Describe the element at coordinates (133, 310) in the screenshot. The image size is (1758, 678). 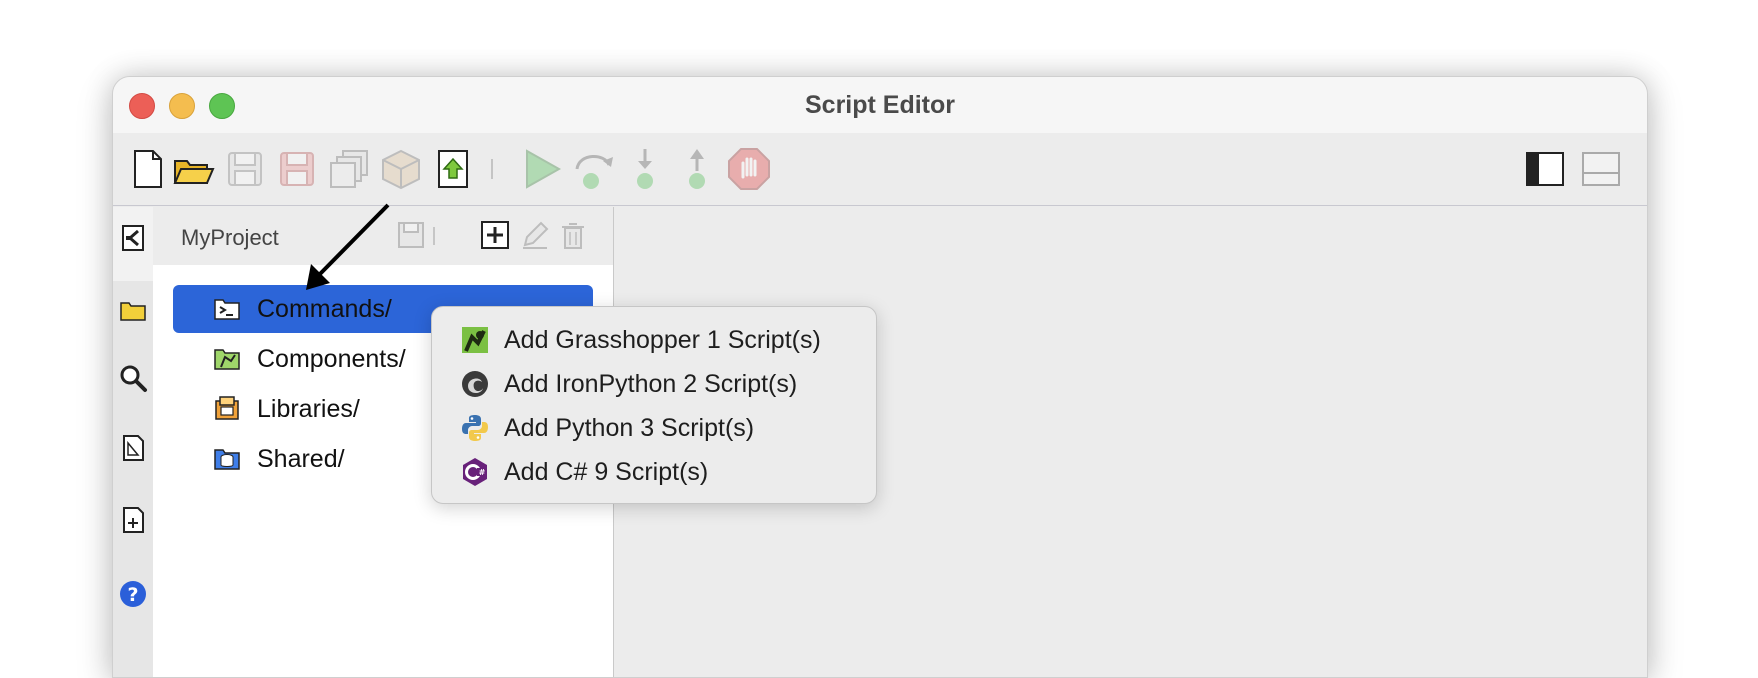
I see `folder-icon` at that location.